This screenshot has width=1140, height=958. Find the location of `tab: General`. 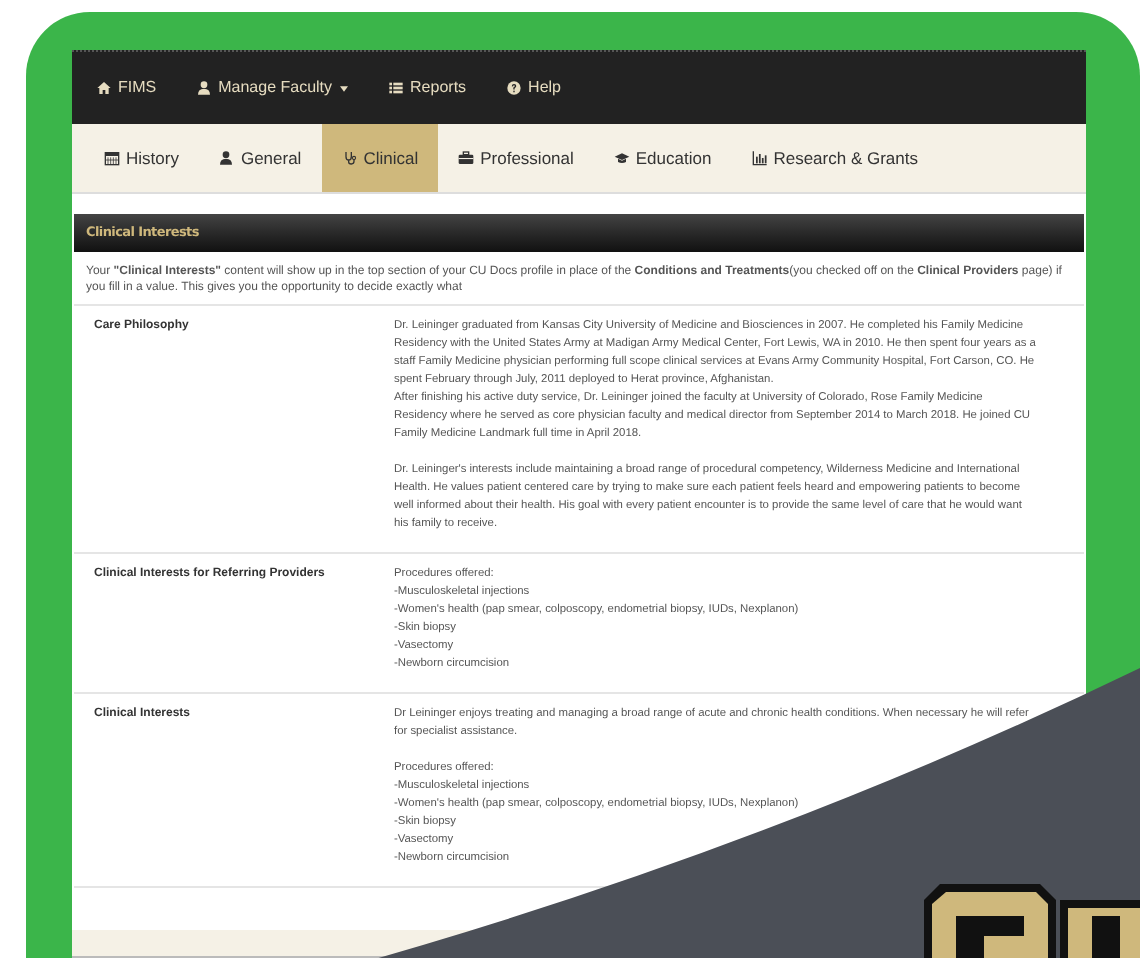

tab: General is located at coordinates (260, 158).